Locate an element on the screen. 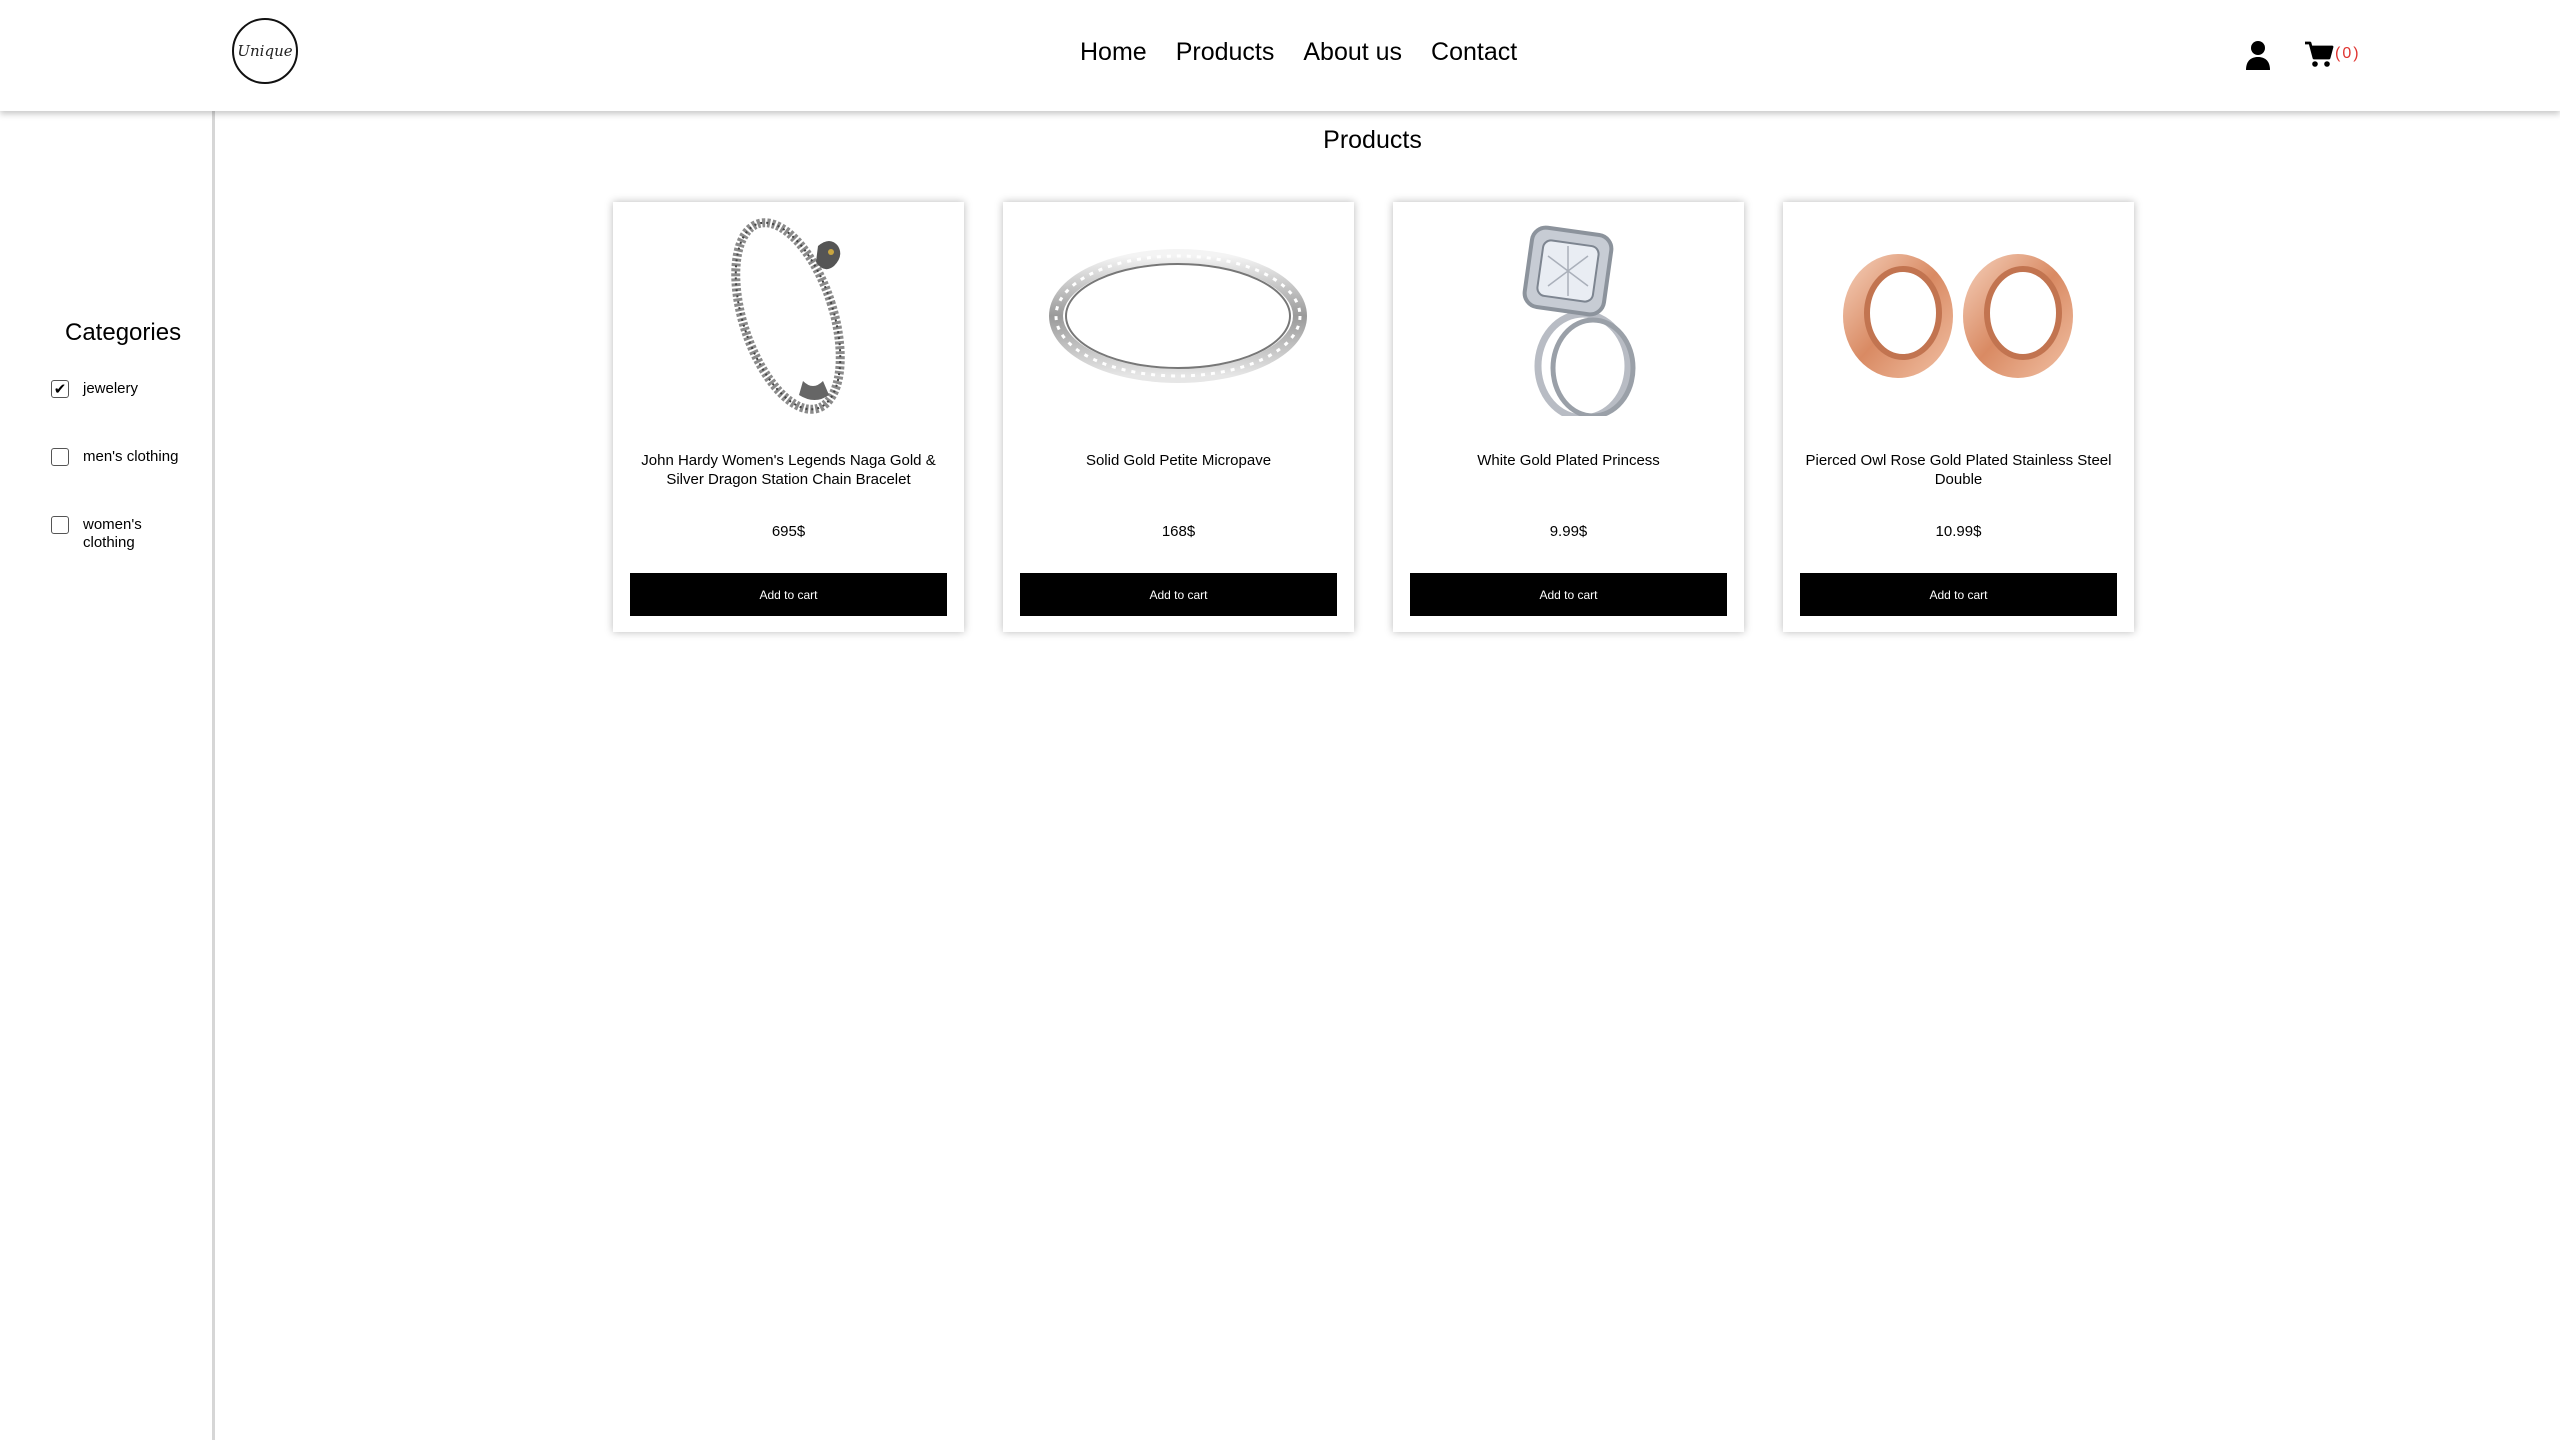  nav-home: Home is located at coordinates (1113, 52).